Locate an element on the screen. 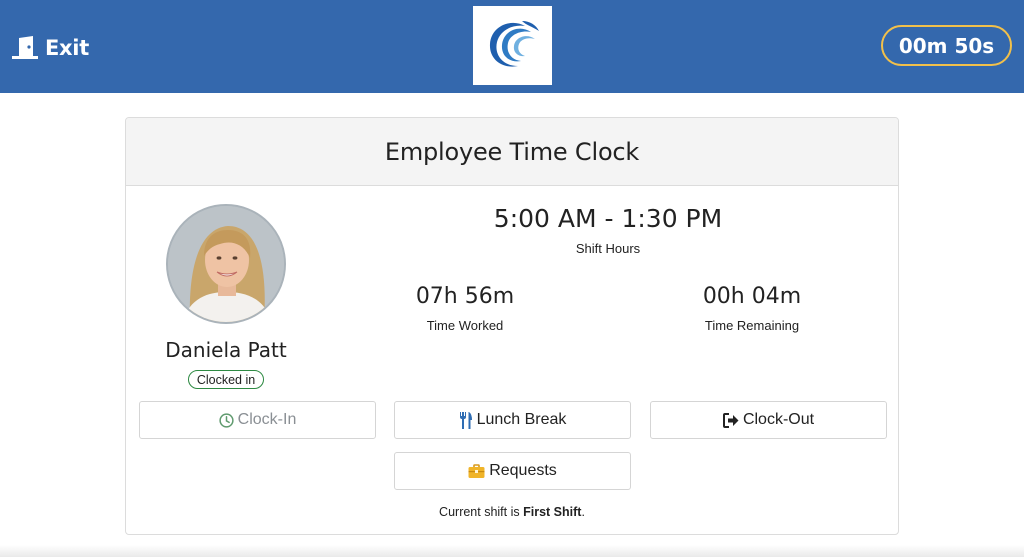 The height and width of the screenshot is (557, 1024). current-shift-prefix: Current shift is is located at coordinates (481, 512).